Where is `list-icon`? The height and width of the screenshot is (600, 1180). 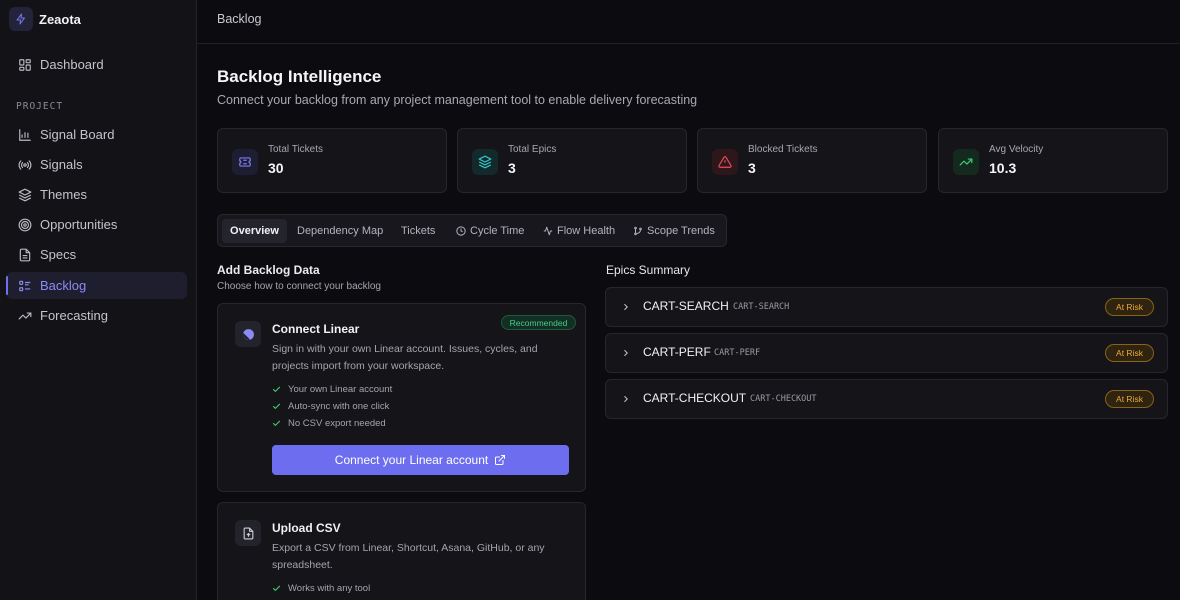 list-icon is located at coordinates (25, 286).